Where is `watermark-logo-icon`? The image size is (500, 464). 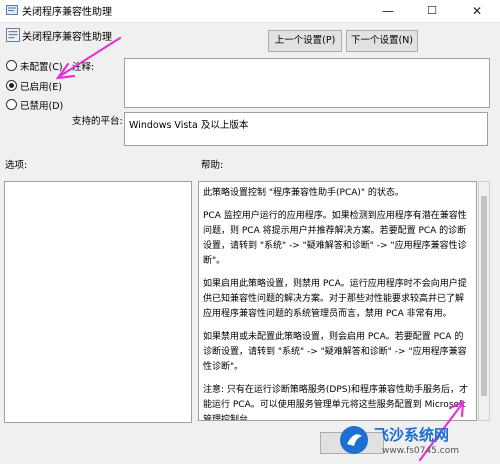 watermark-logo-icon is located at coordinates (354, 440).